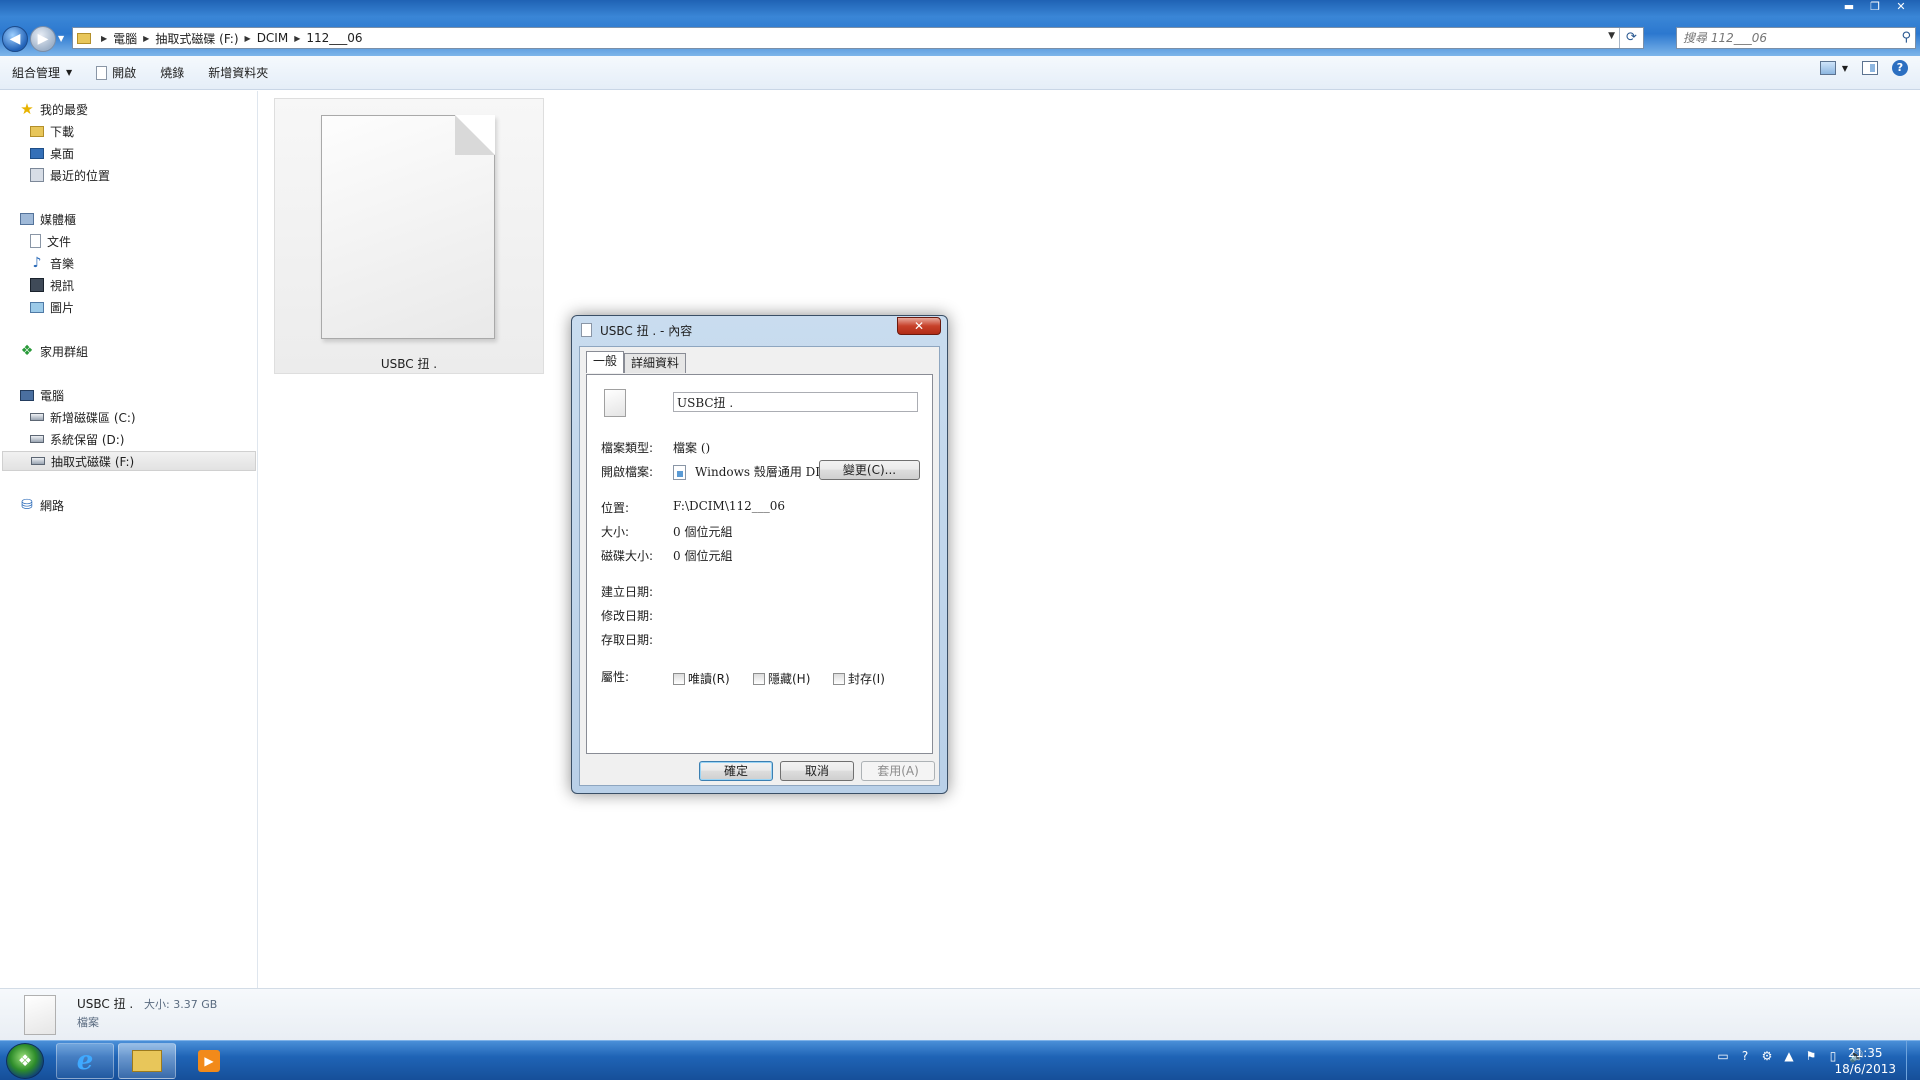 The height and width of the screenshot is (1080, 1920). Describe the element at coordinates (692, 448) in the screenshot. I see `file-type-value: 檔案 ()` at that location.